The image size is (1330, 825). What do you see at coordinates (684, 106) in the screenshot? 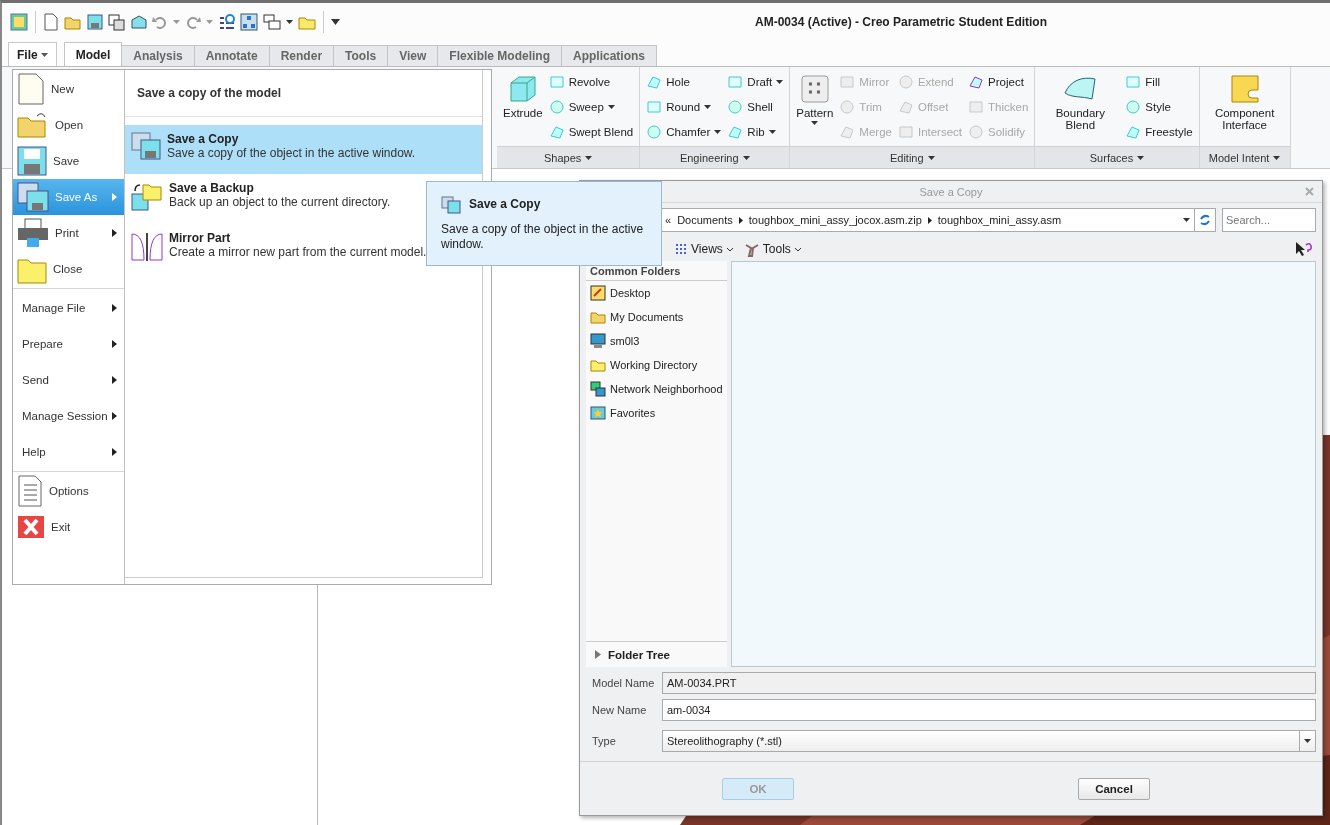
I see `ribbon-button: Round` at bounding box center [684, 106].